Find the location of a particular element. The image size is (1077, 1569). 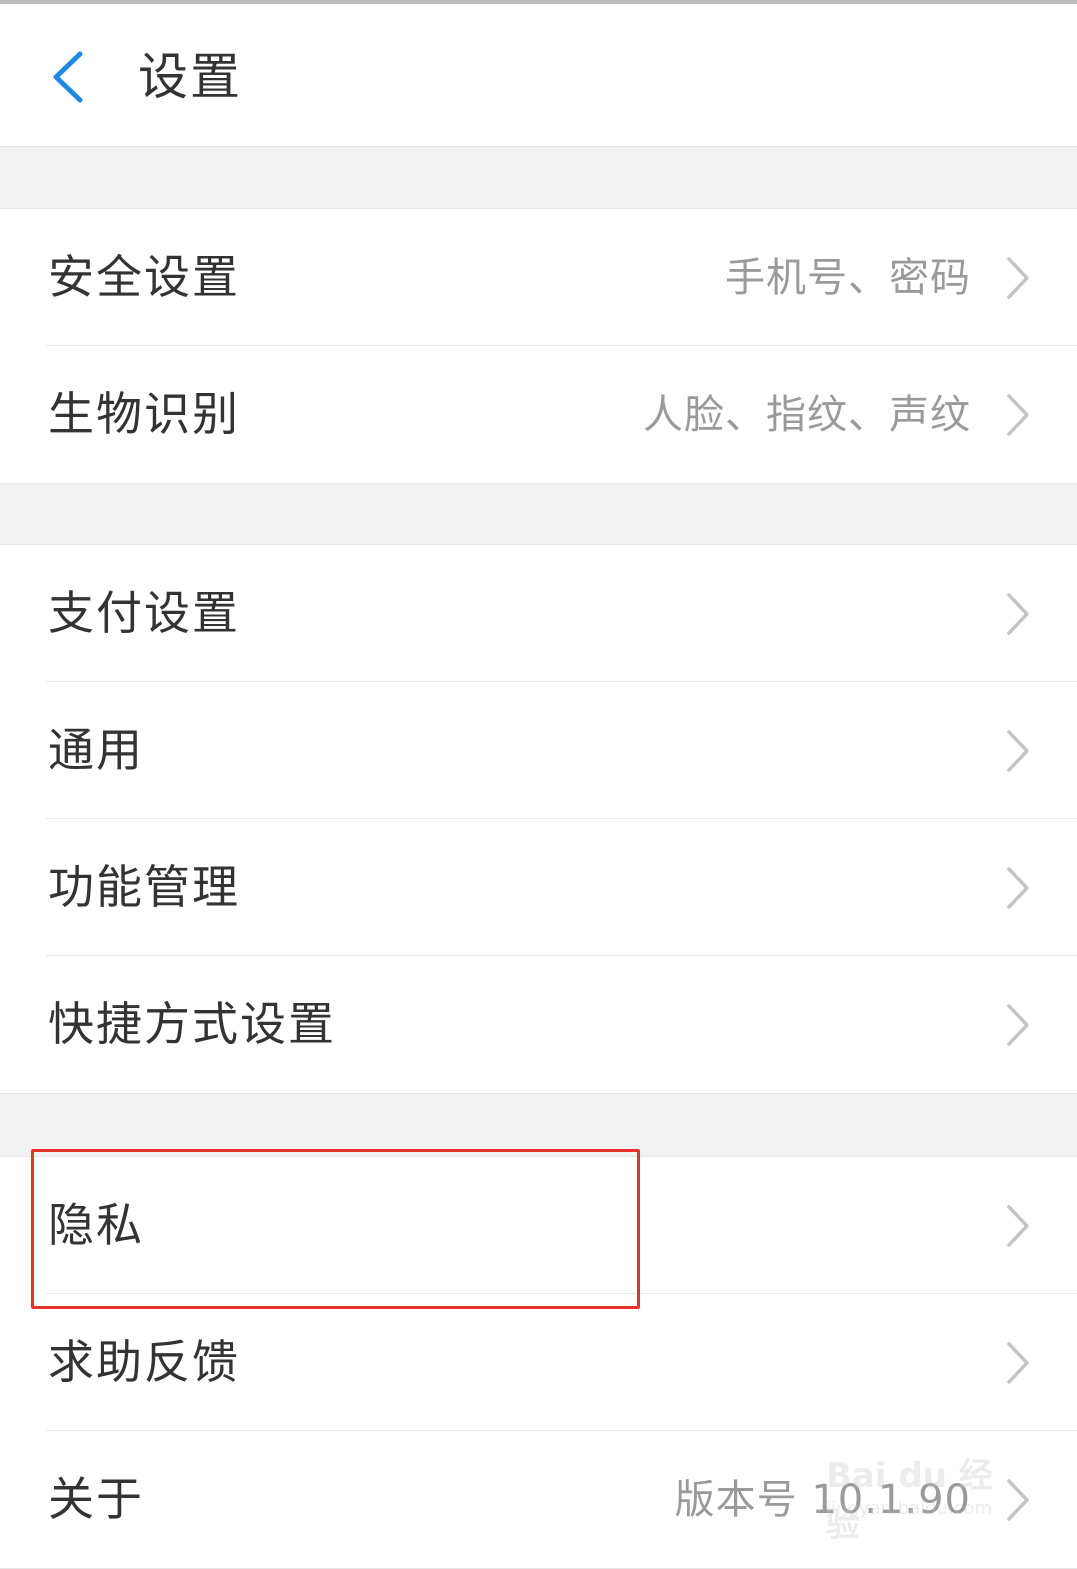

version-value: 版本号 10.1.90 is located at coordinates (822, 1500).